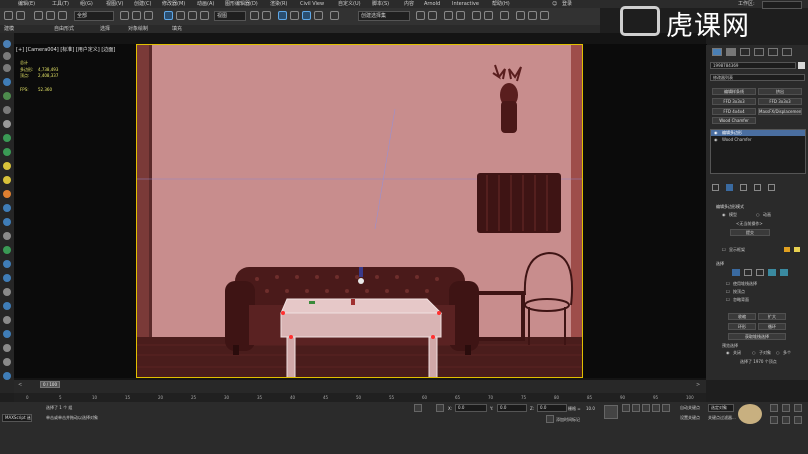  I want to click on helper-icon, so click(7, 194).